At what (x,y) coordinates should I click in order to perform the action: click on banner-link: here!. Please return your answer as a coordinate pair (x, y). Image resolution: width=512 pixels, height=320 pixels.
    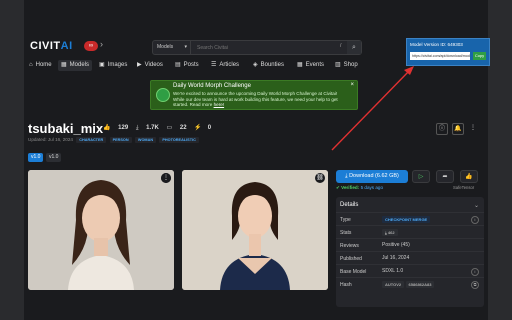
    Looking at the image, I should click on (219, 104).